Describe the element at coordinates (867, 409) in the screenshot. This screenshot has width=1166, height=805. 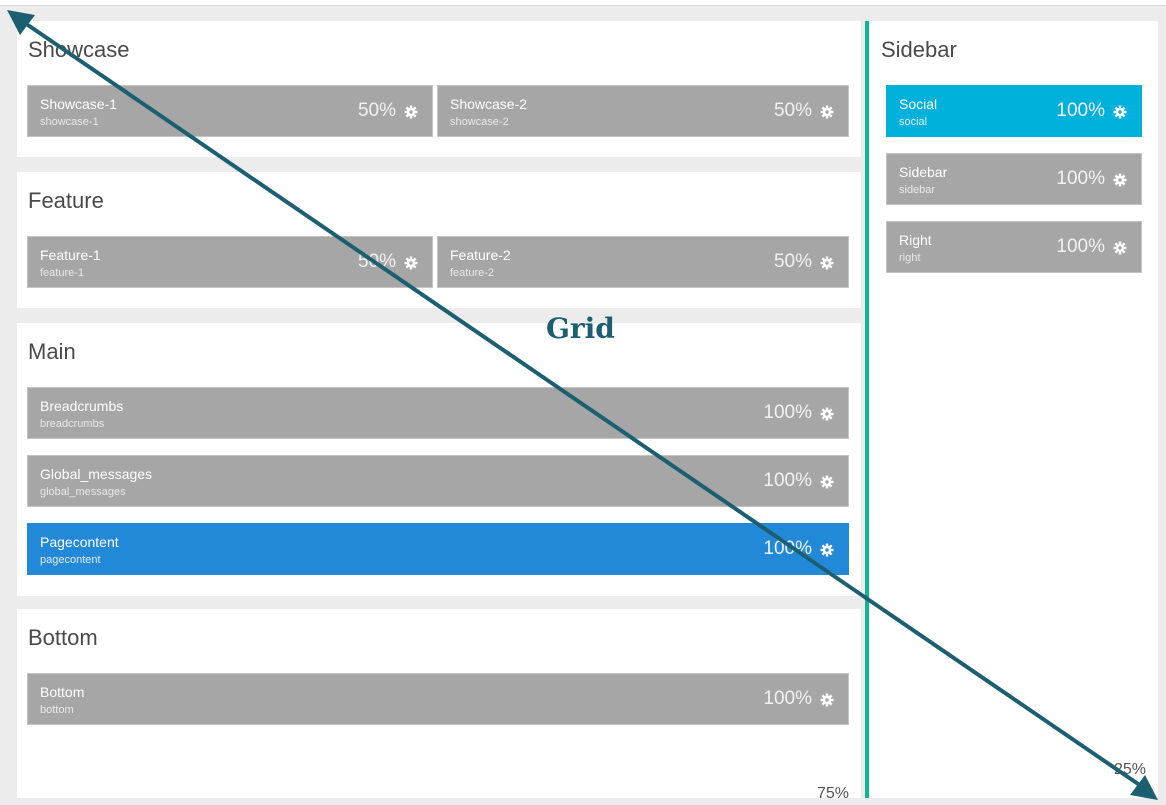
I see `column-divider` at that location.